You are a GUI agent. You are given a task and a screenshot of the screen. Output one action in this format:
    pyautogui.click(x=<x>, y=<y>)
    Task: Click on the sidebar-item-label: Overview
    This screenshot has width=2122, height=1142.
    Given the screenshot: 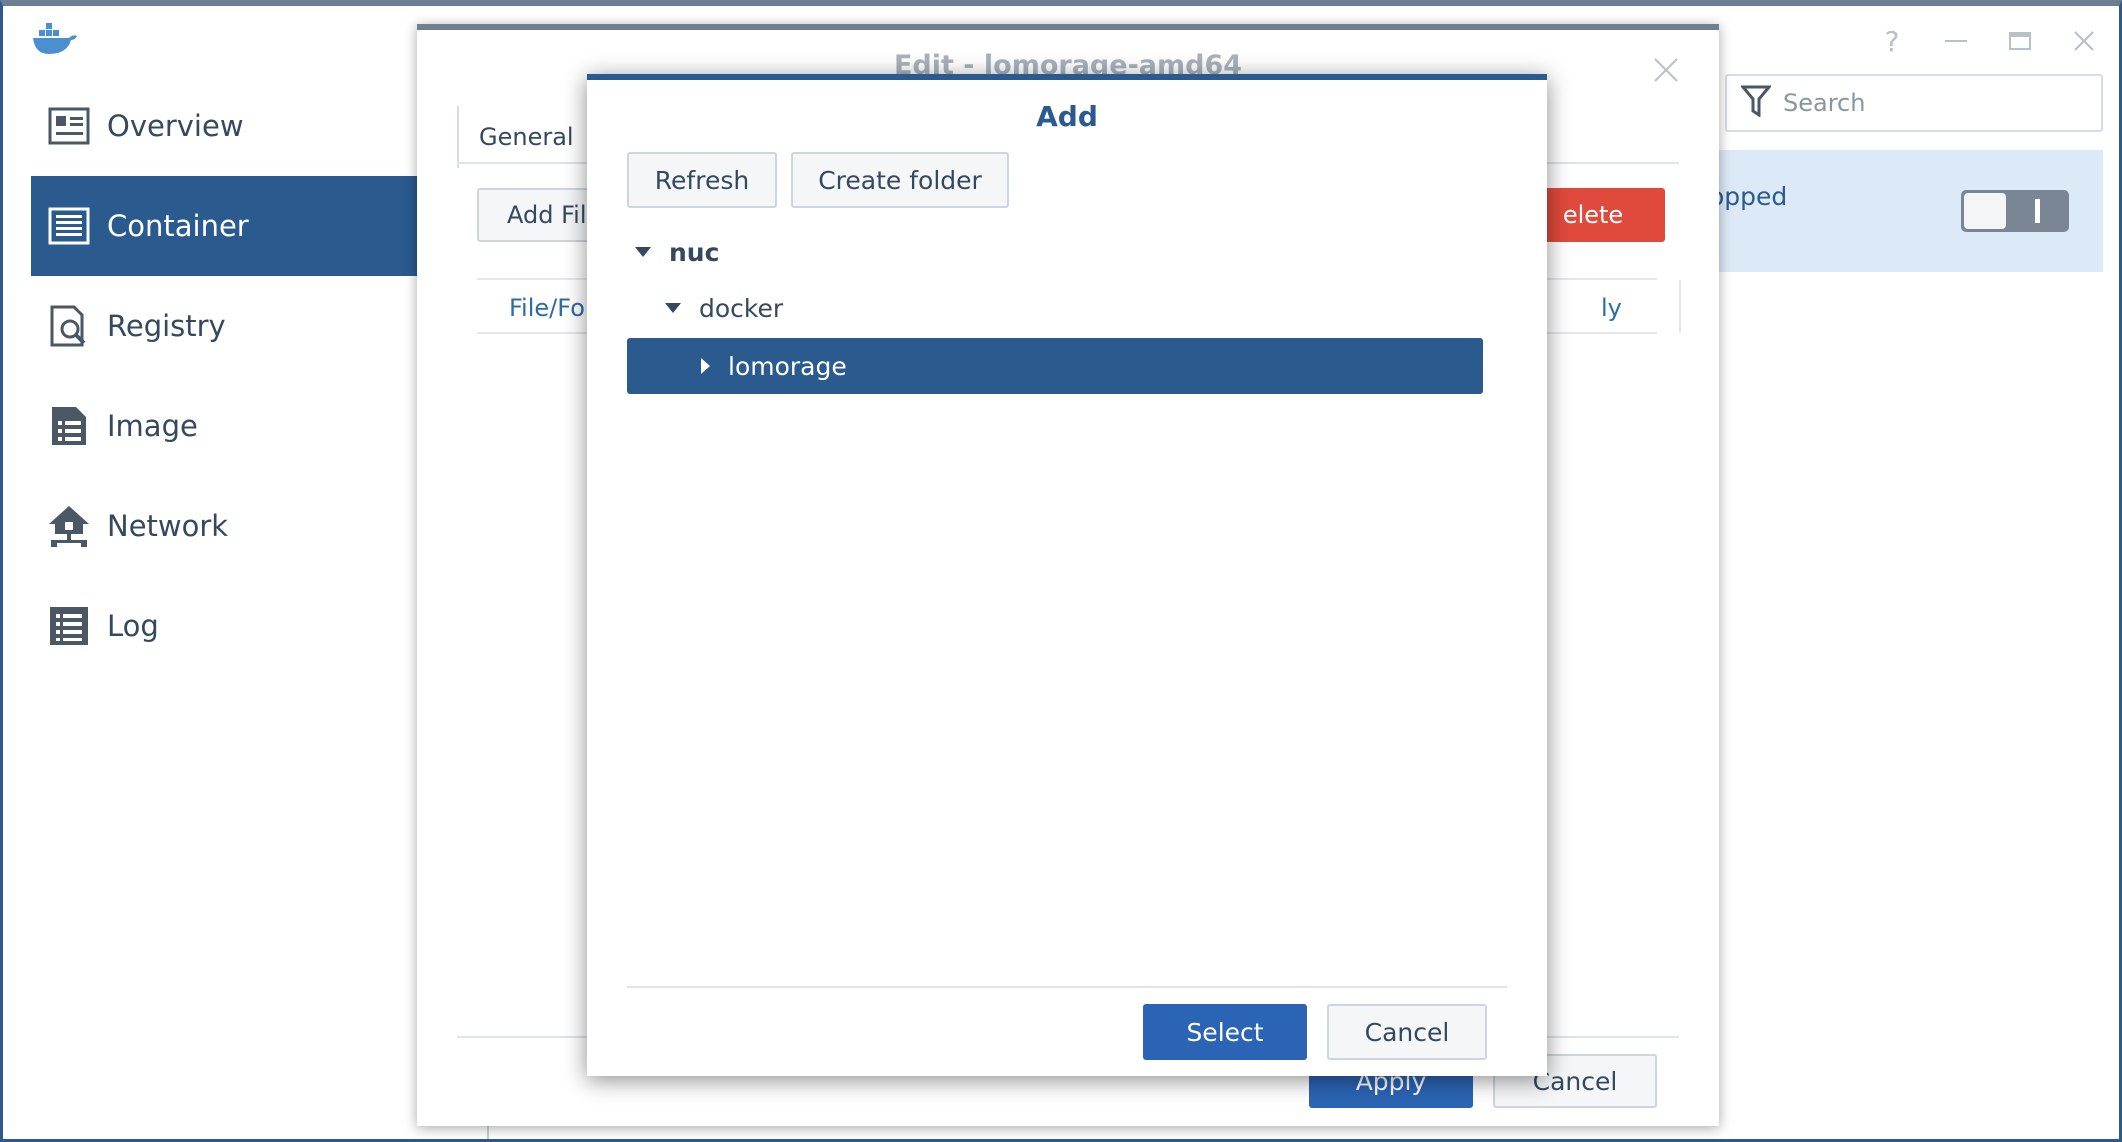 What is the action you would take?
    pyautogui.click(x=175, y=126)
    